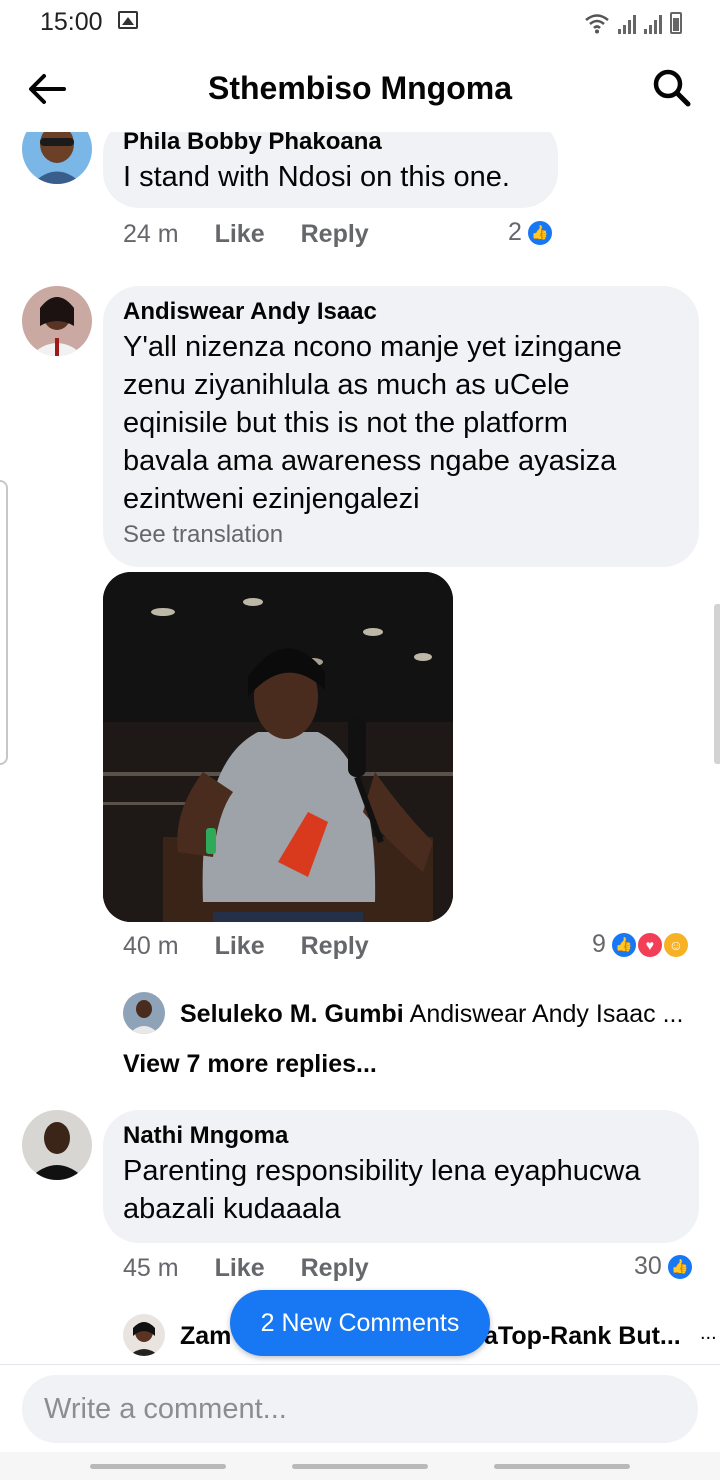 The image size is (720, 1480). What do you see at coordinates (515, 232) in the screenshot?
I see `reaction-count: 2` at bounding box center [515, 232].